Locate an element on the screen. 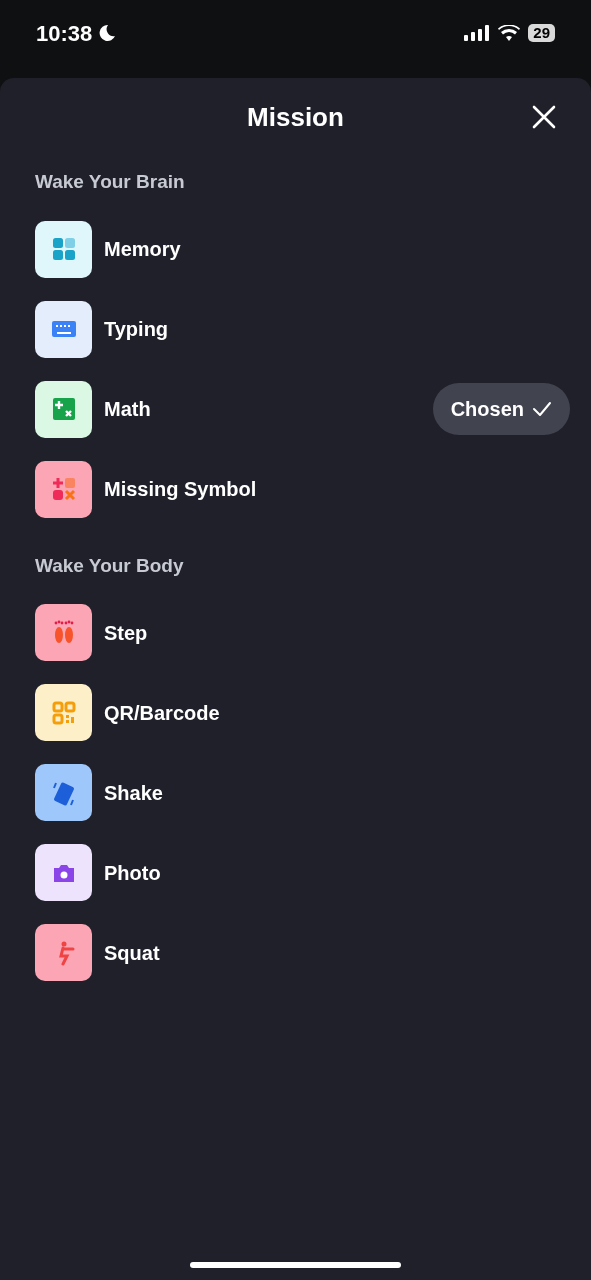 This screenshot has height=1280, width=591. chosen-label: Chosen is located at coordinates (487, 409).